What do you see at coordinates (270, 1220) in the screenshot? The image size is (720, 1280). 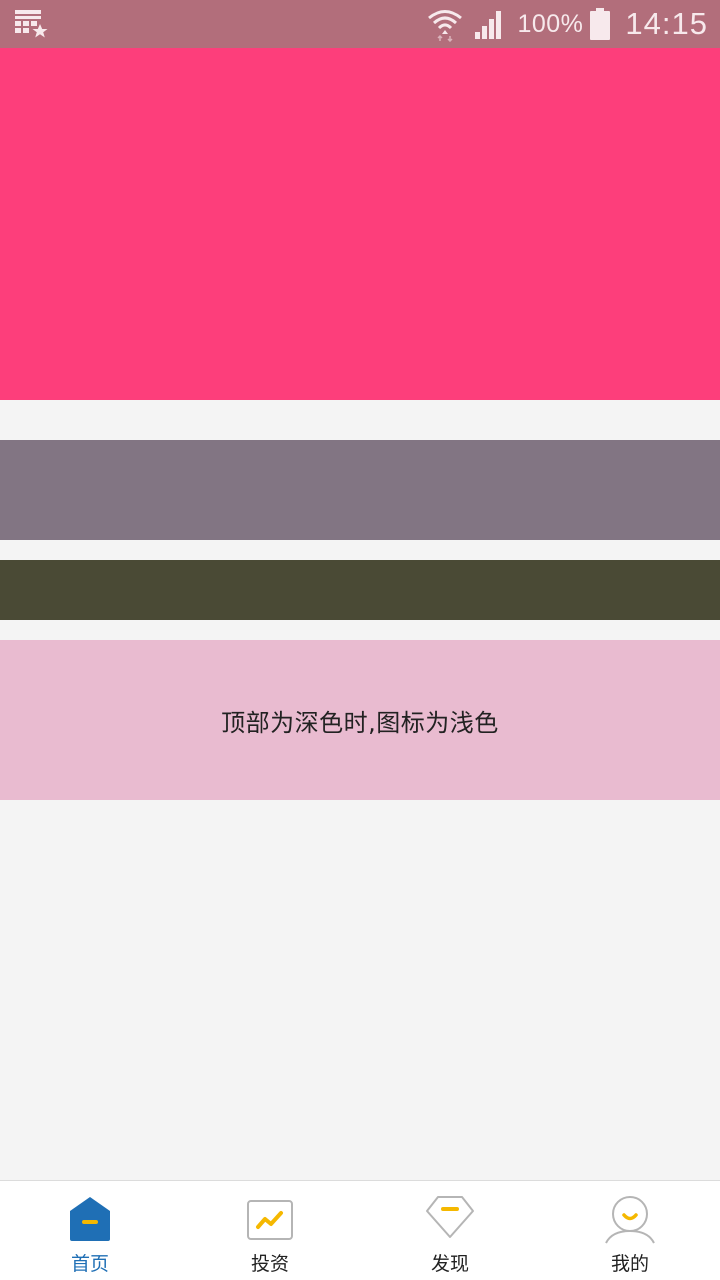 I see `invest-chart-icon` at bounding box center [270, 1220].